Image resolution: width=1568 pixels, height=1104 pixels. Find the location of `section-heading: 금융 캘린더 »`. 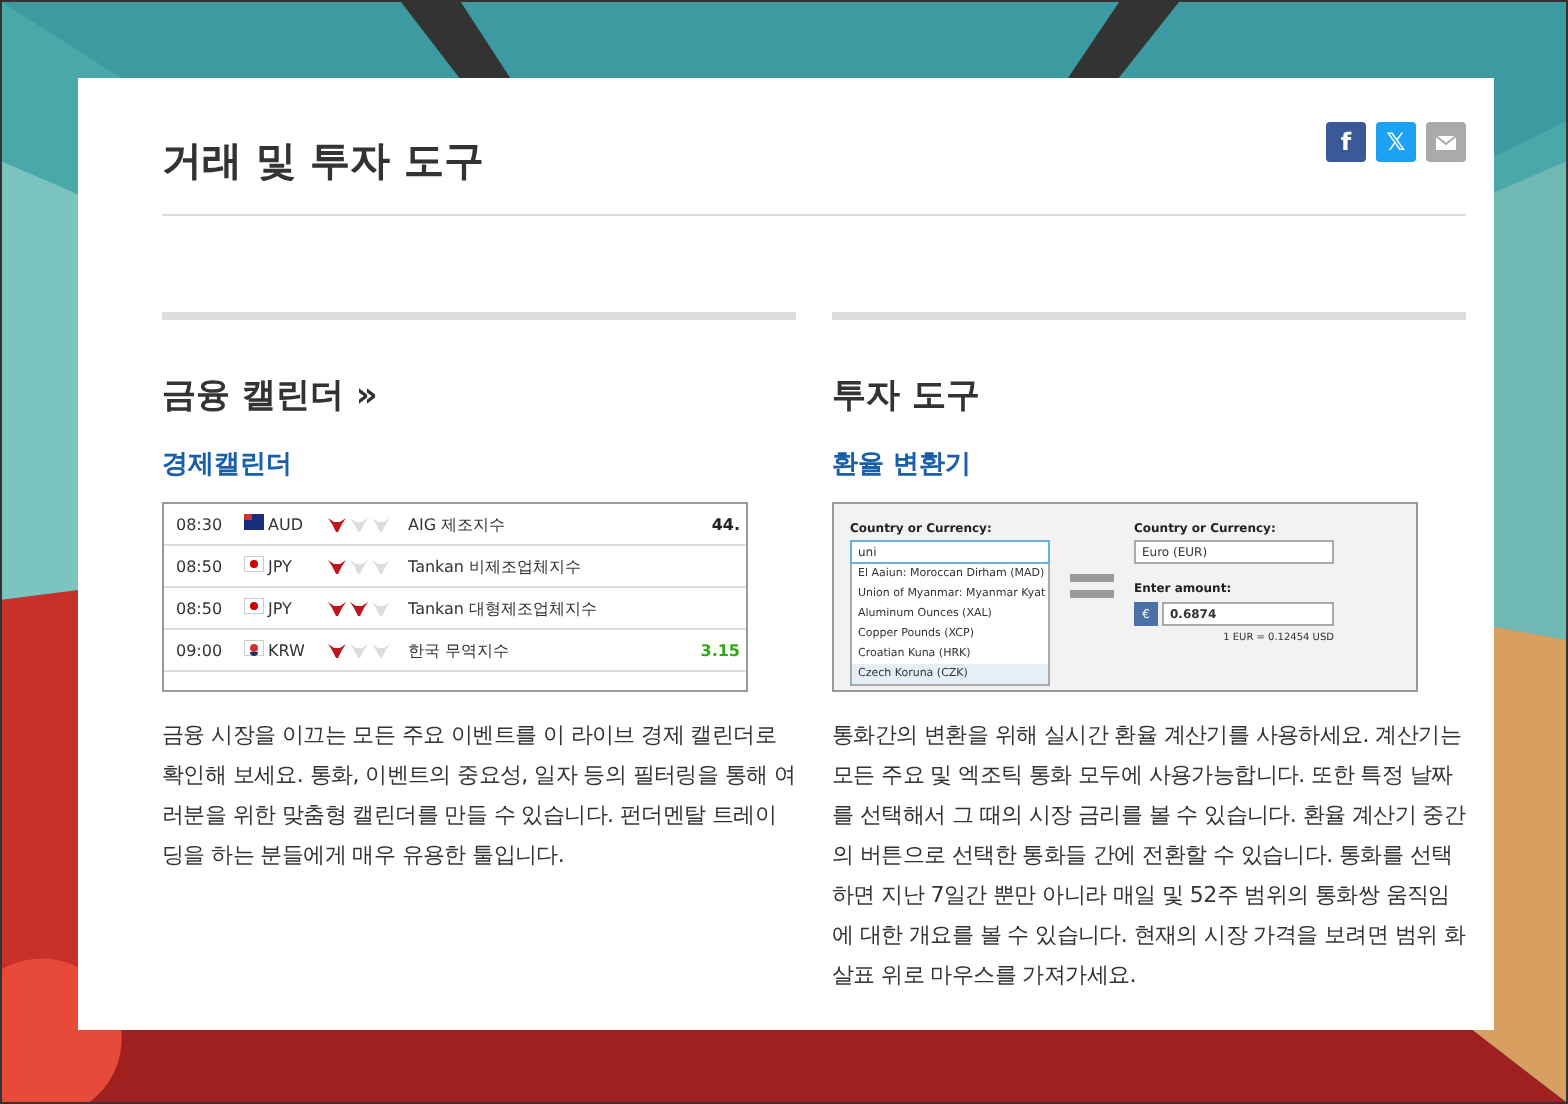

section-heading: 금융 캘린더 » is located at coordinates (271, 396).